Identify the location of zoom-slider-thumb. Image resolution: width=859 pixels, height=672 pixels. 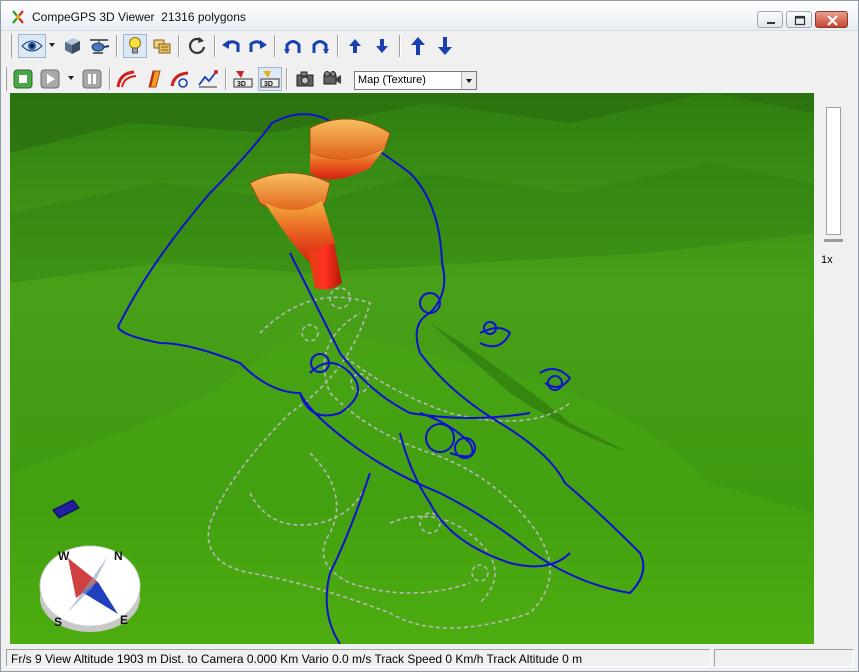
(833, 240).